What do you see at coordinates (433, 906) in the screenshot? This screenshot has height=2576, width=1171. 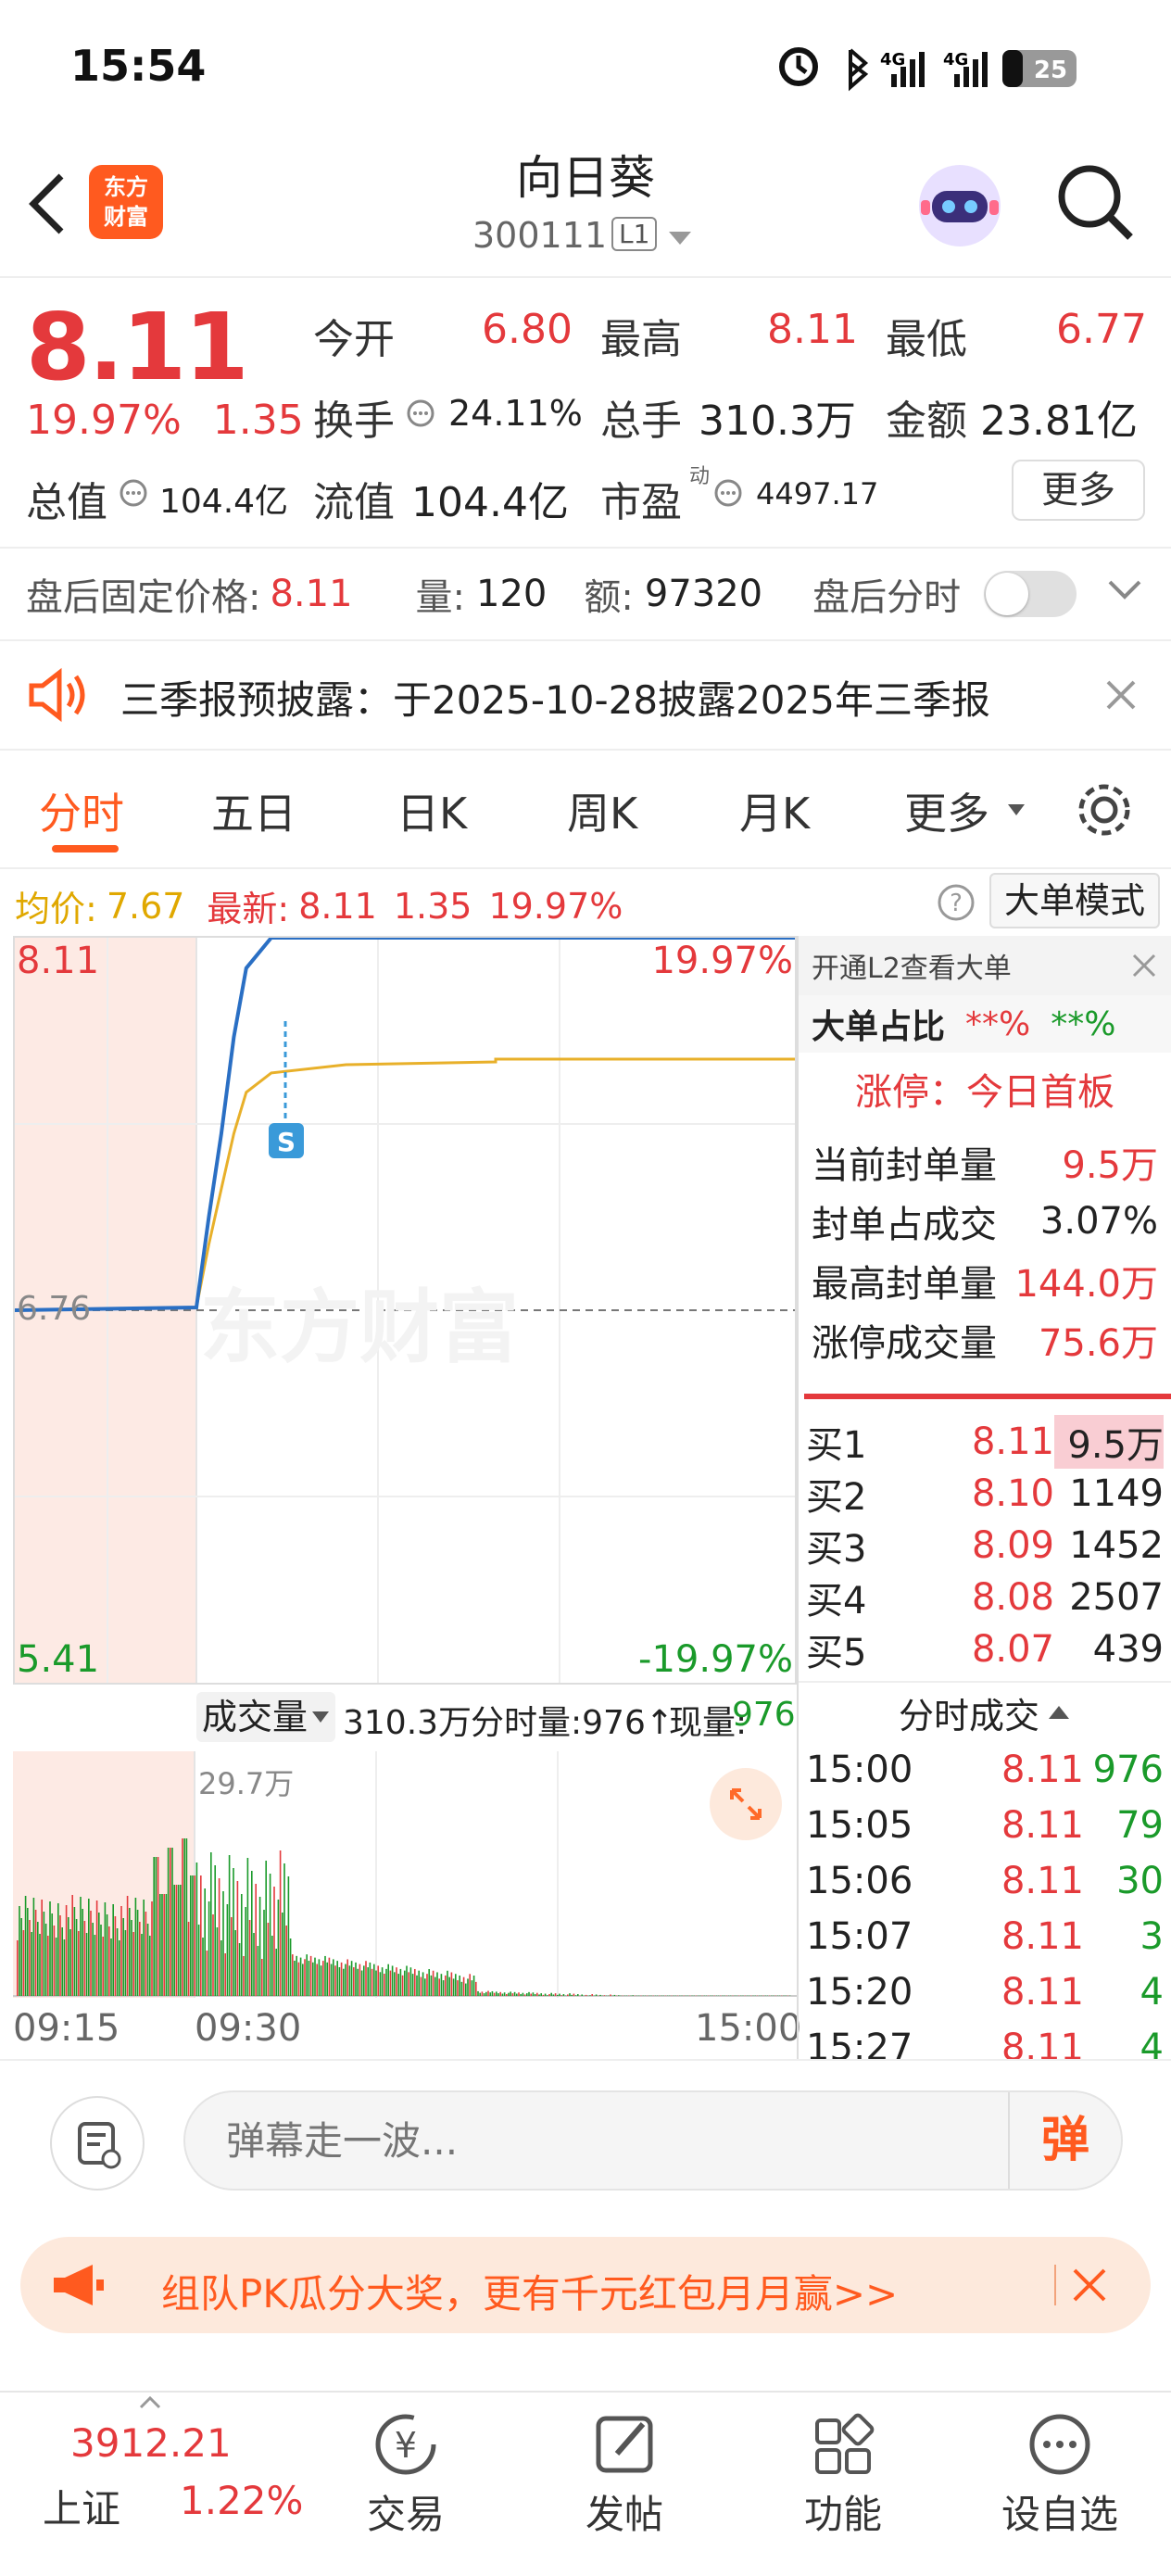 I see `latest-change: 1.35` at bounding box center [433, 906].